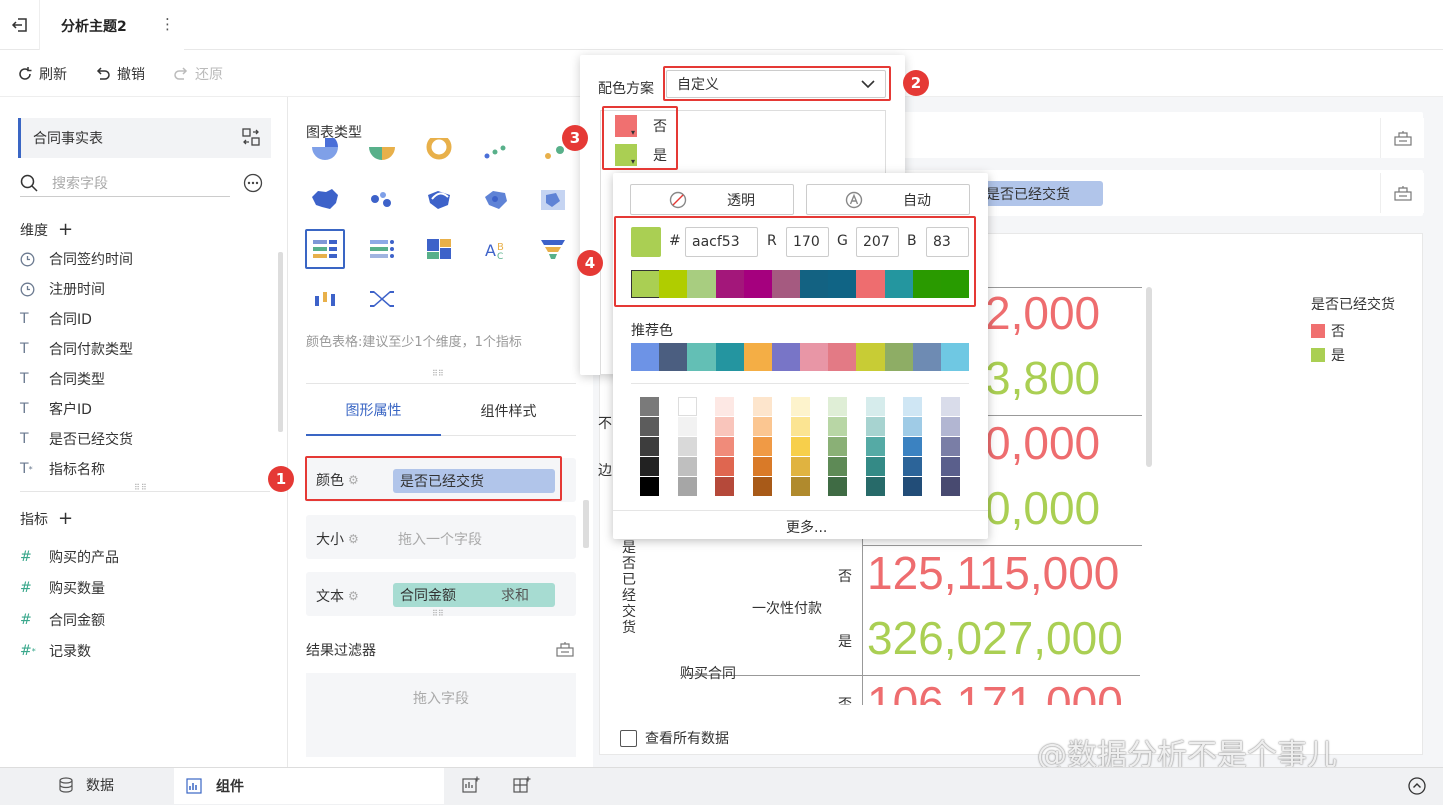  Describe the element at coordinates (471, 785) in the screenshot. I see `add-component-icon` at that location.